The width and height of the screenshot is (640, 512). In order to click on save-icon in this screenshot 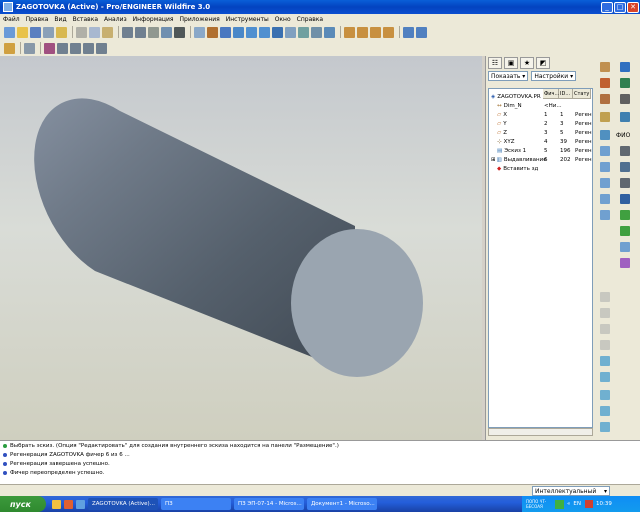, I will do `click(35, 32)`.